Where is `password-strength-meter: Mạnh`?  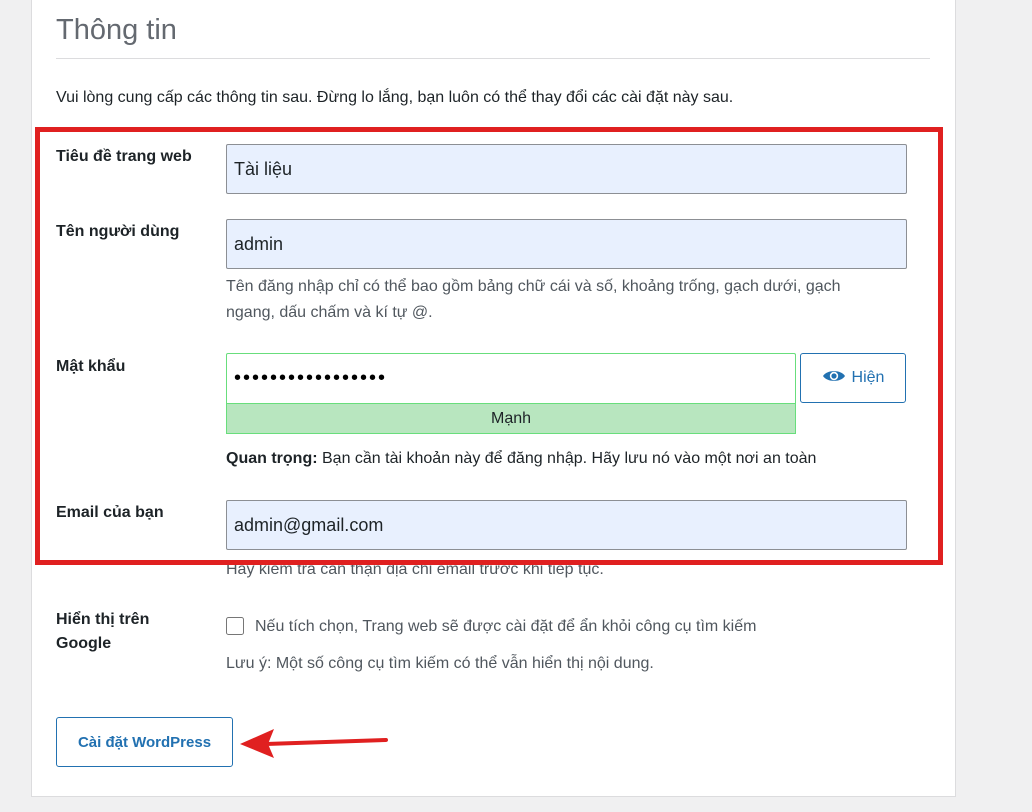 password-strength-meter: Mạnh is located at coordinates (511, 418).